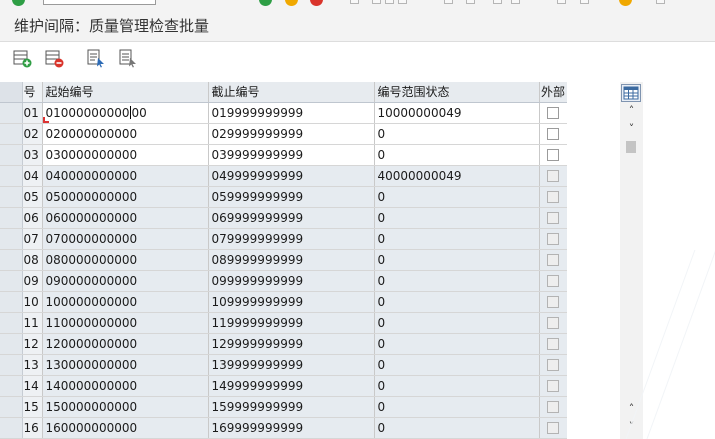 The image size is (715, 439). Describe the element at coordinates (125, 113) in the screenshot. I see `from-number-field: 01000000000 00` at that location.